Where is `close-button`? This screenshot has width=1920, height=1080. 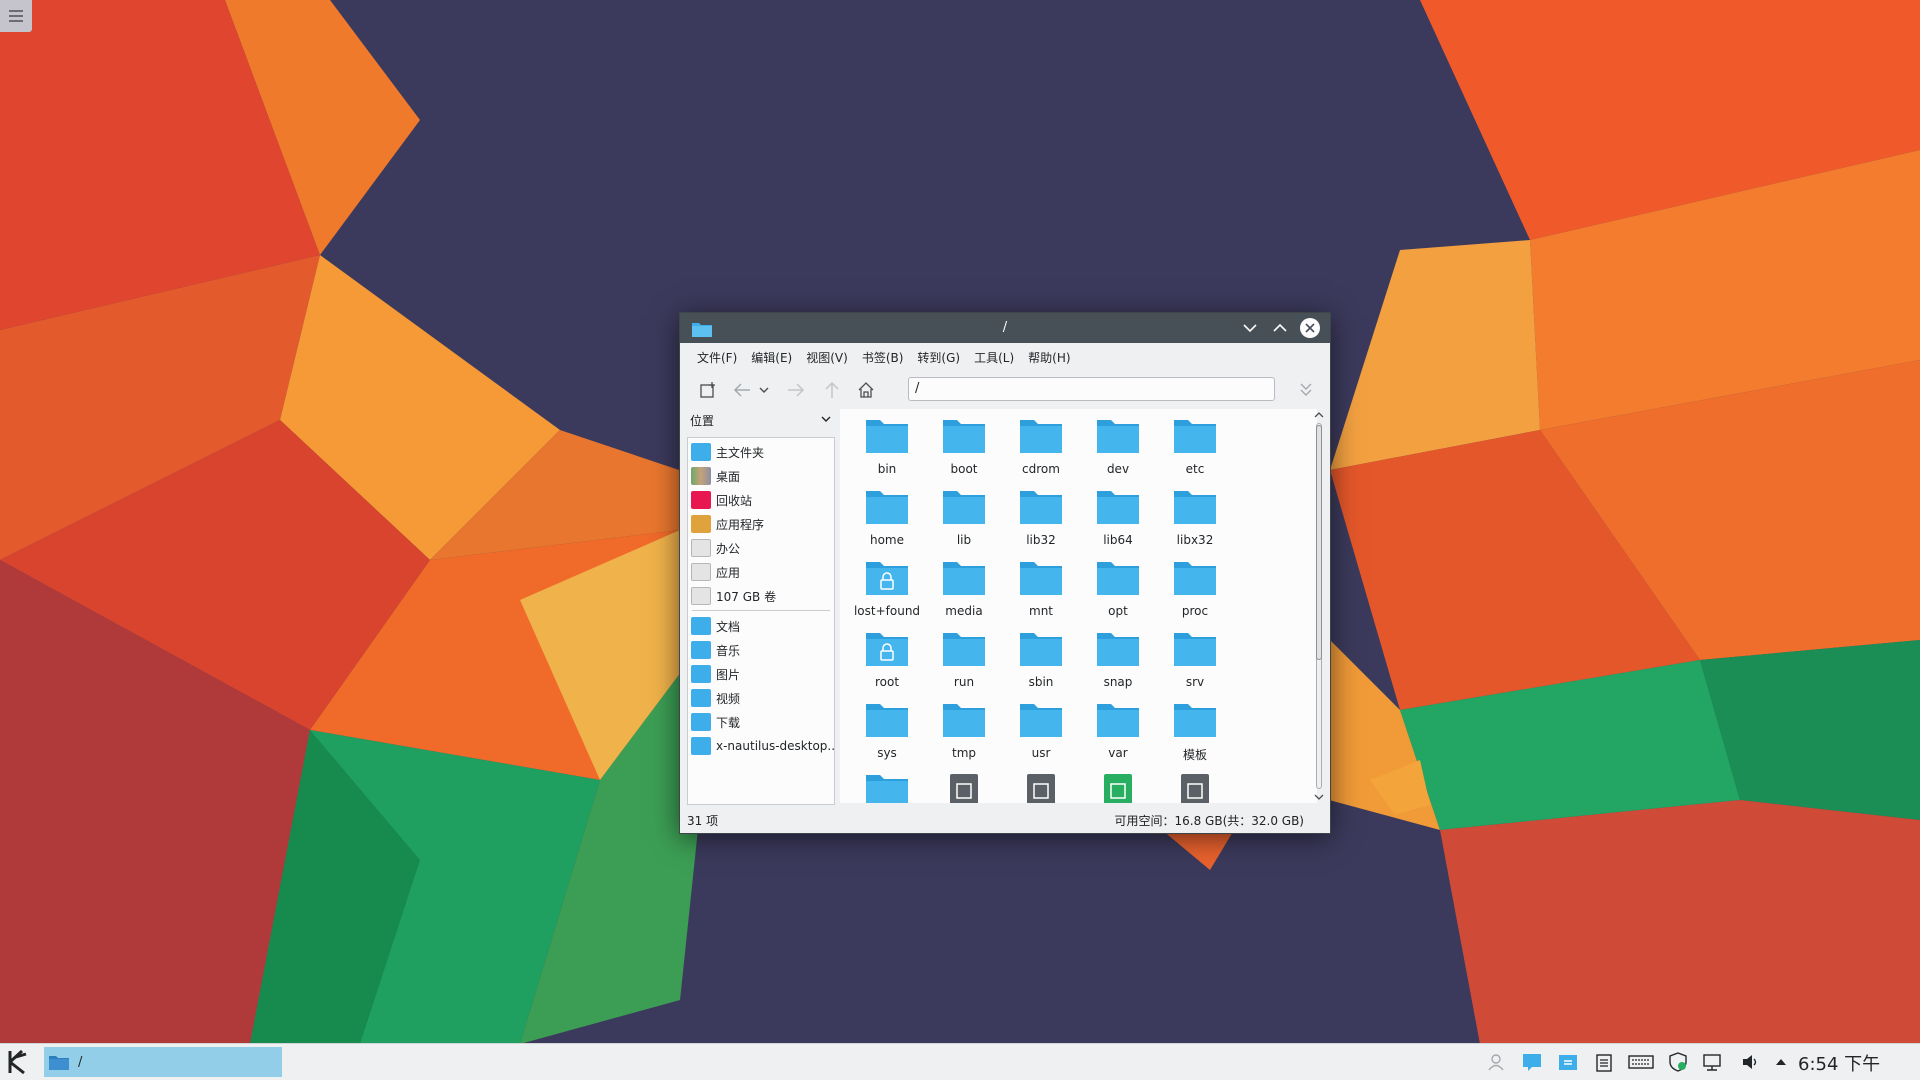
close-button is located at coordinates (1310, 328).